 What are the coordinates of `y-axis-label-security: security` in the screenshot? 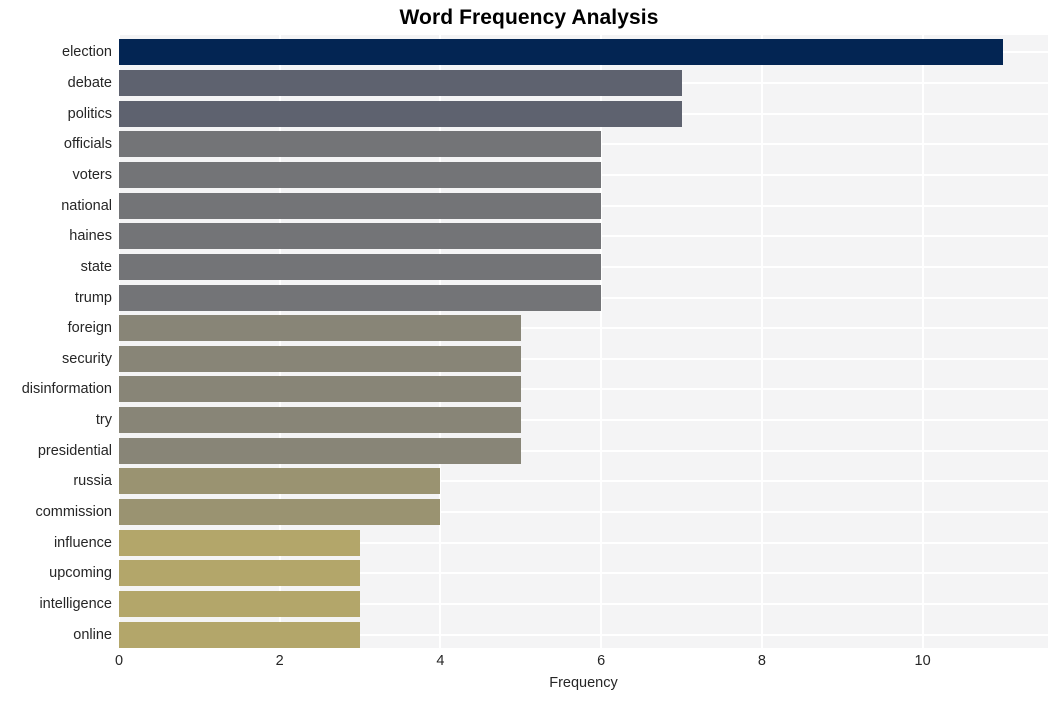 It's located at (87, 359).